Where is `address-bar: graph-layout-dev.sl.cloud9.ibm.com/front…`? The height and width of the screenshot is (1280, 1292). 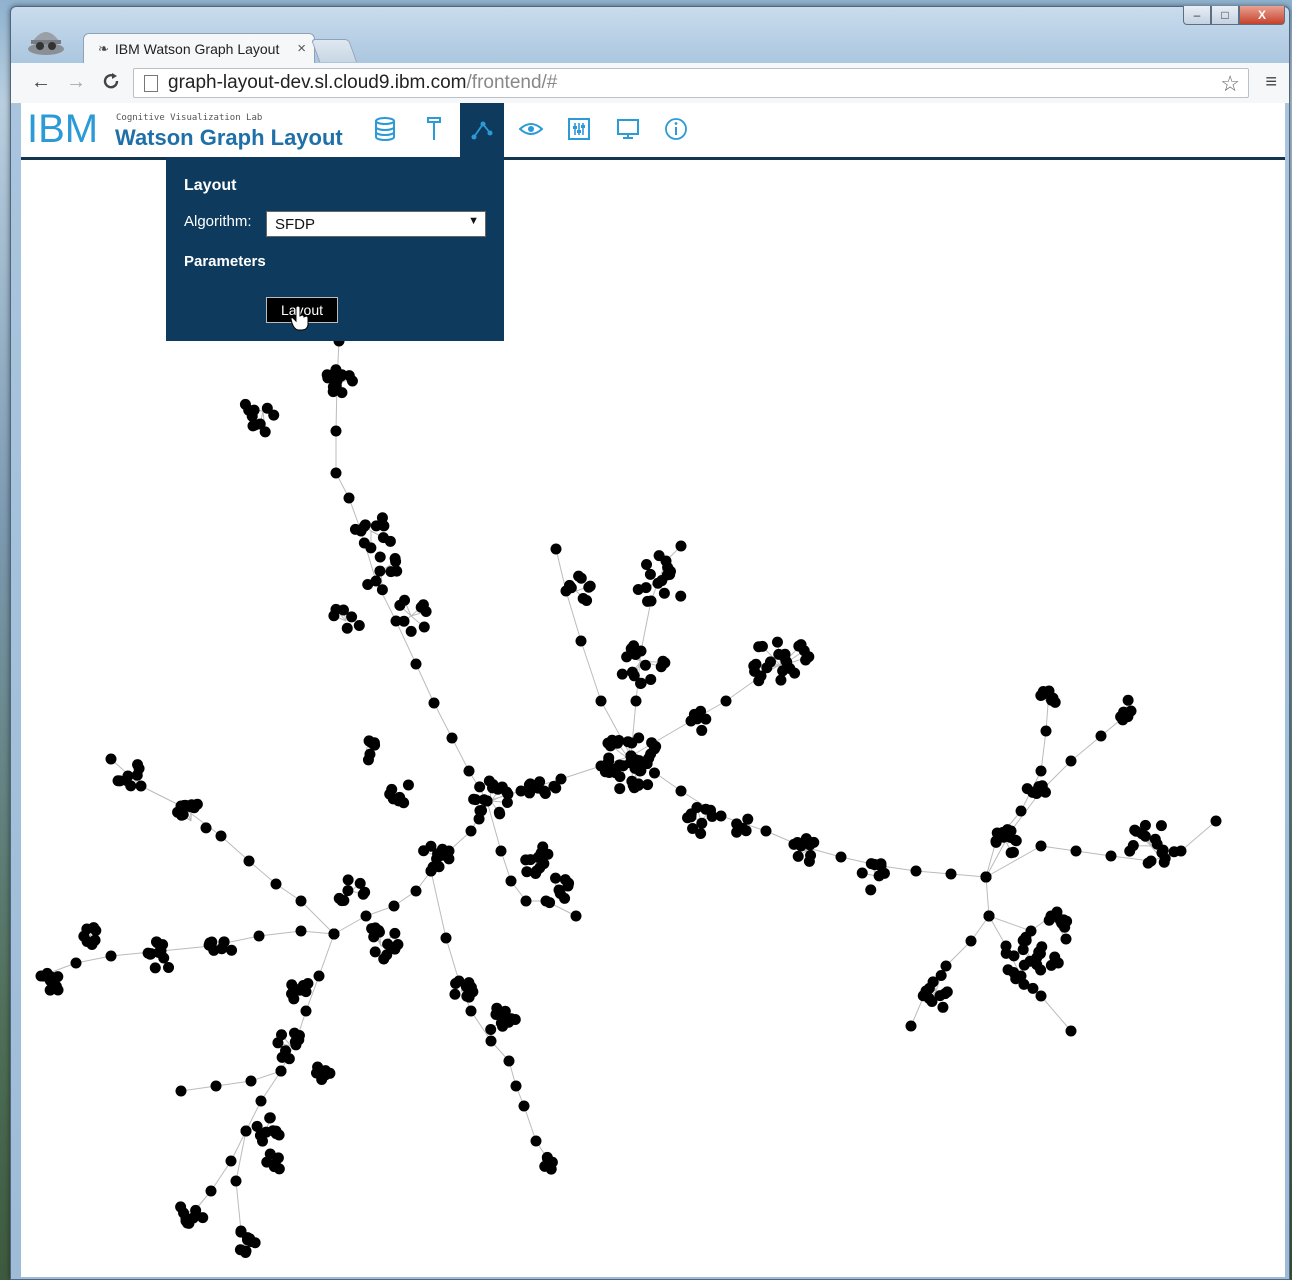 address-bar: graph-layout-dev.sl.cloud9.ibm.com/front… is located at coordinates (691, 83).